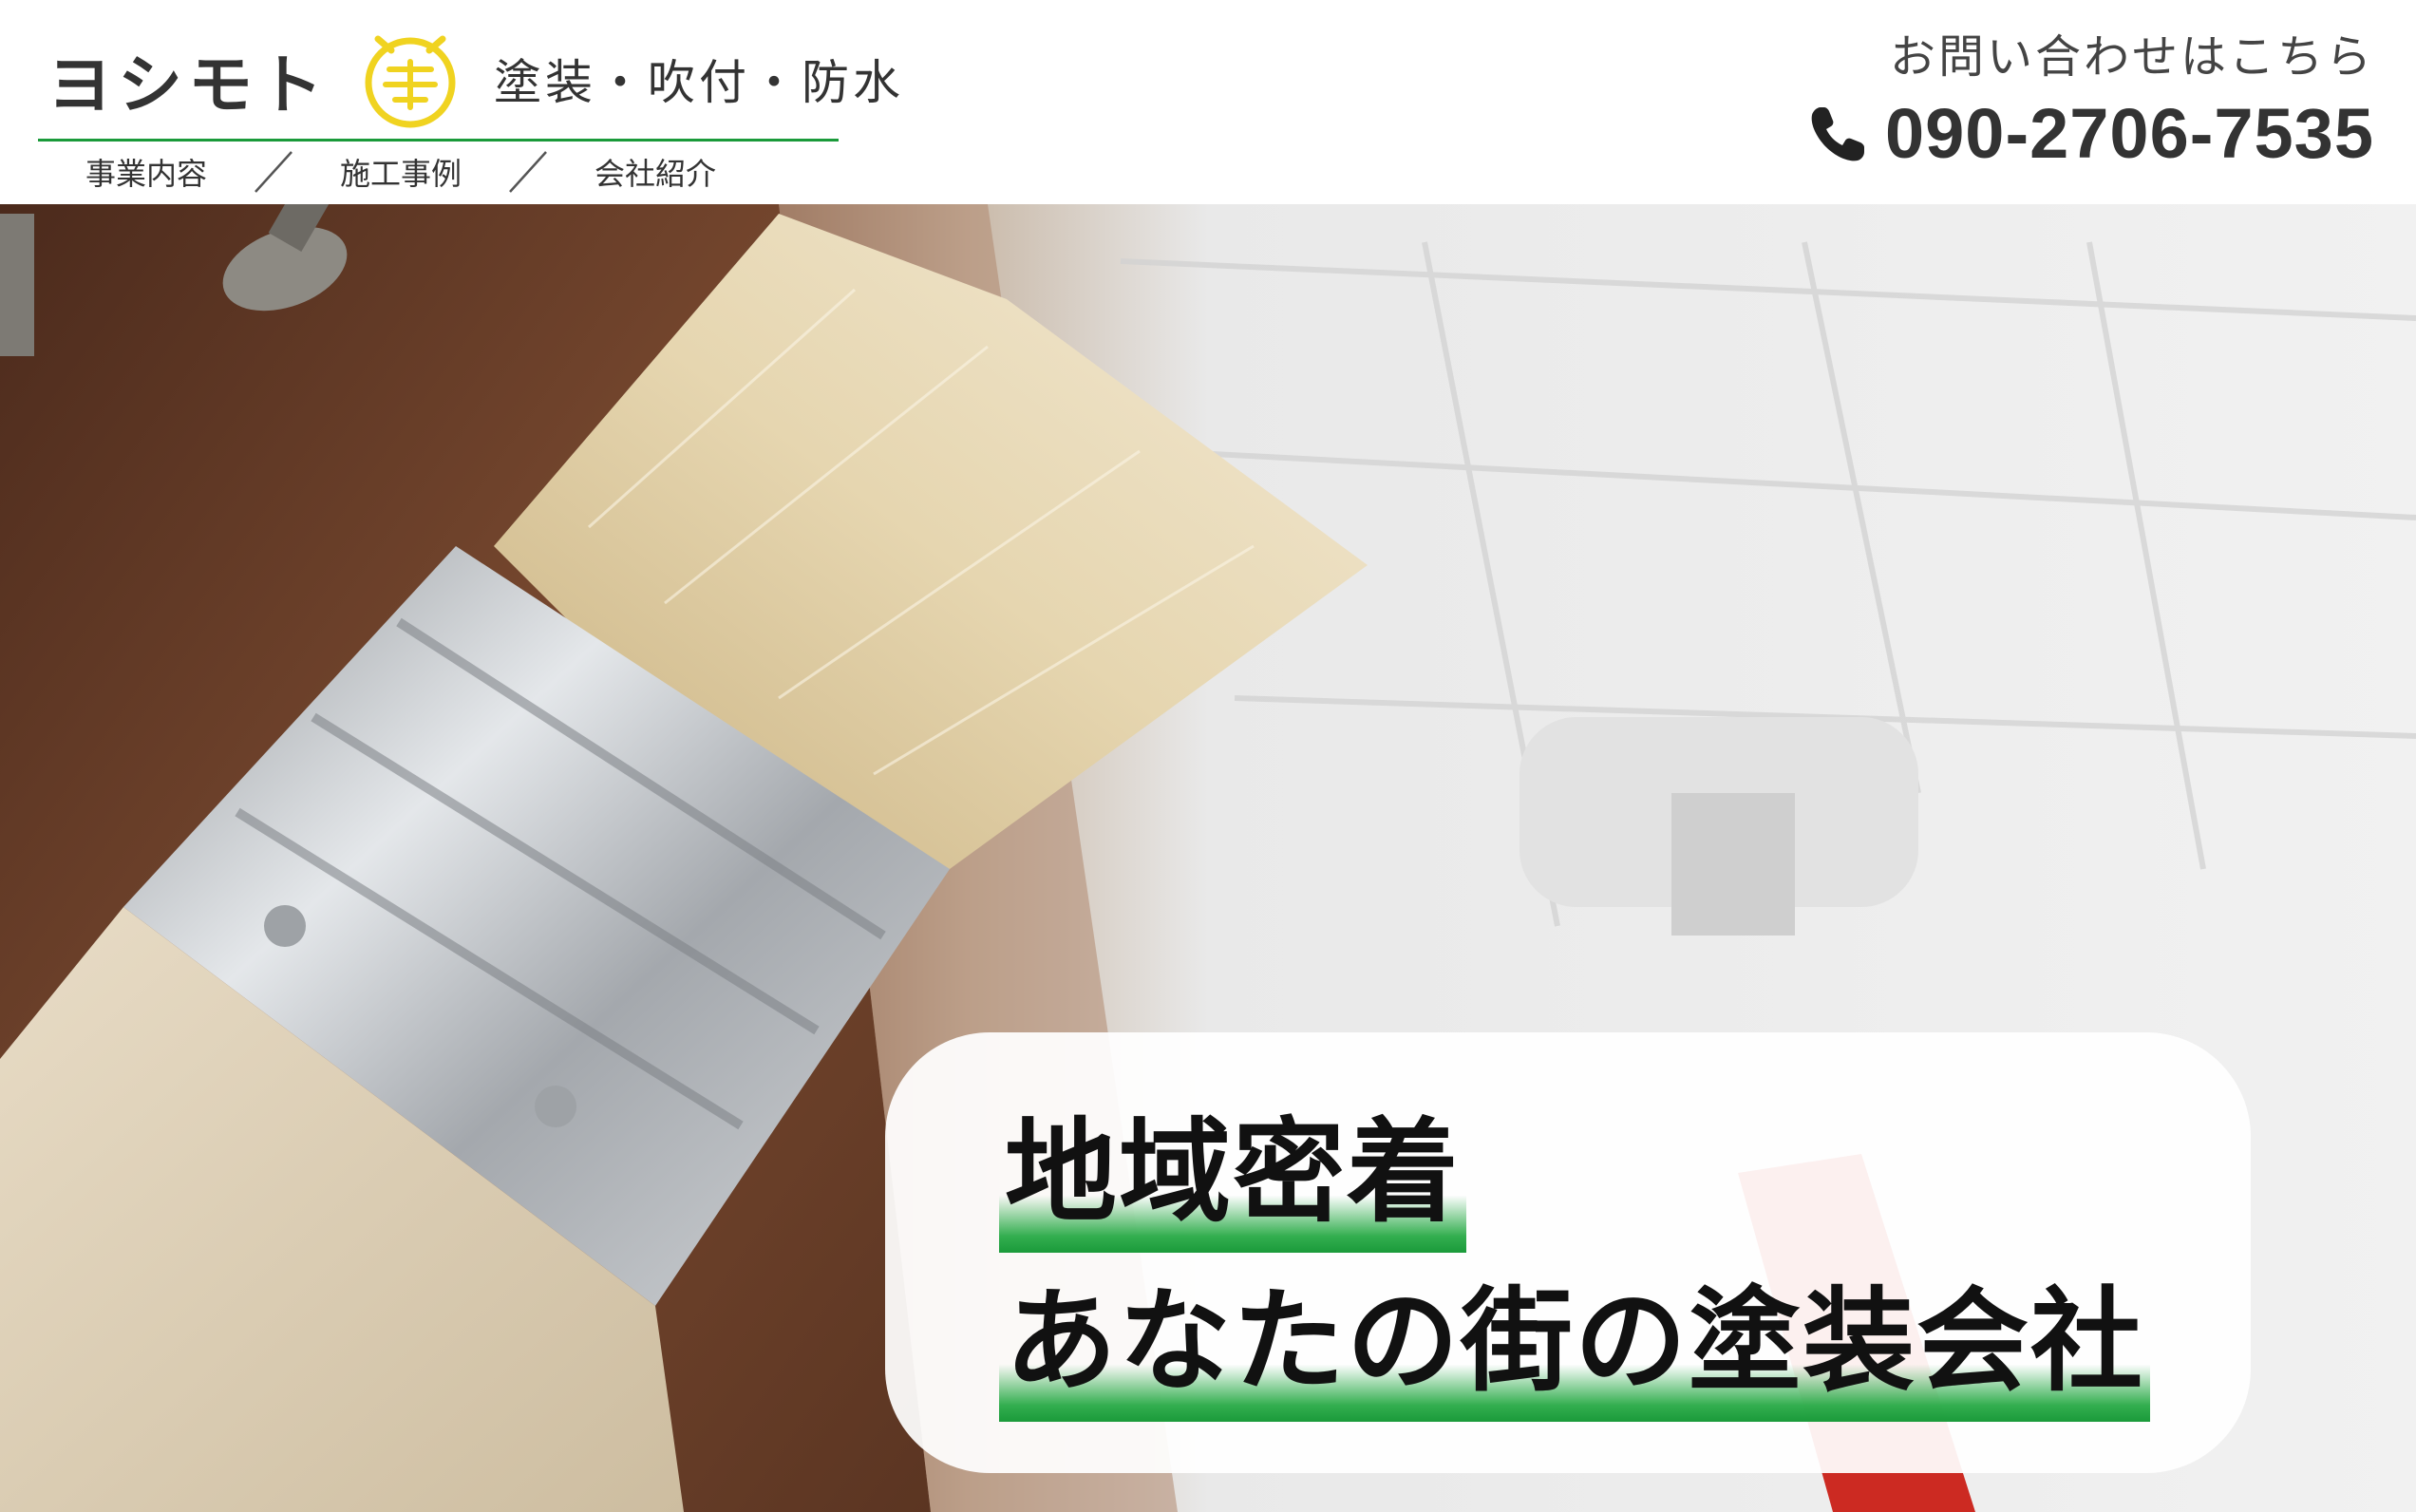  I want to click on contact-phone-link: 090-2706-7535, so click(2090, 133).